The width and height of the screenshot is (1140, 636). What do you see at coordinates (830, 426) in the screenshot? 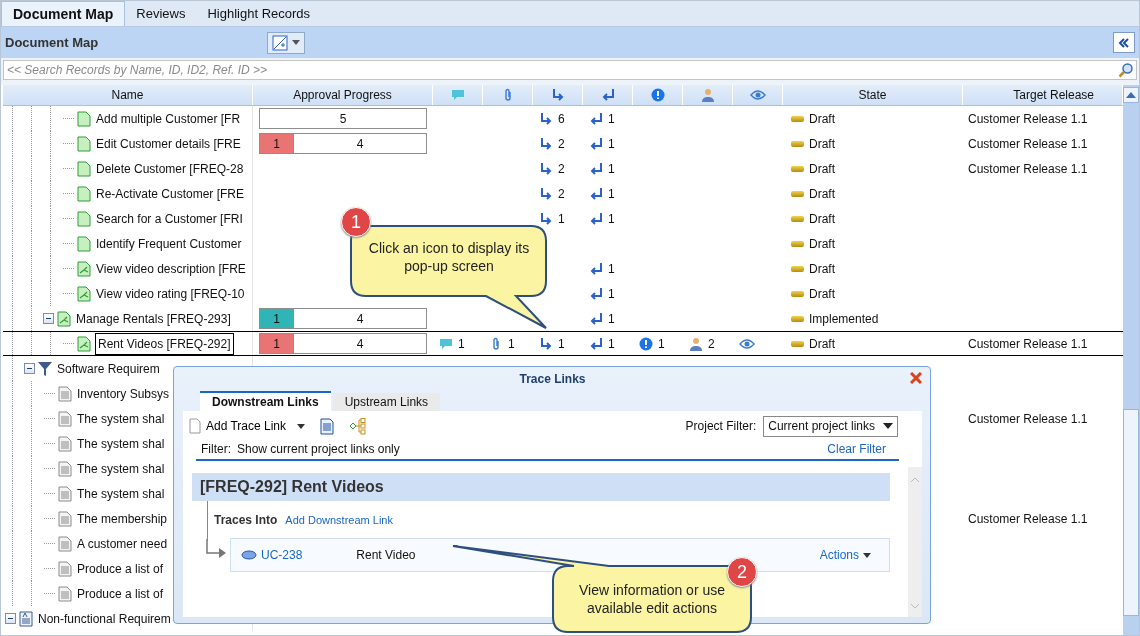
I see `project-filter-dropdown: Current project links` at bounding box center [830, 426].